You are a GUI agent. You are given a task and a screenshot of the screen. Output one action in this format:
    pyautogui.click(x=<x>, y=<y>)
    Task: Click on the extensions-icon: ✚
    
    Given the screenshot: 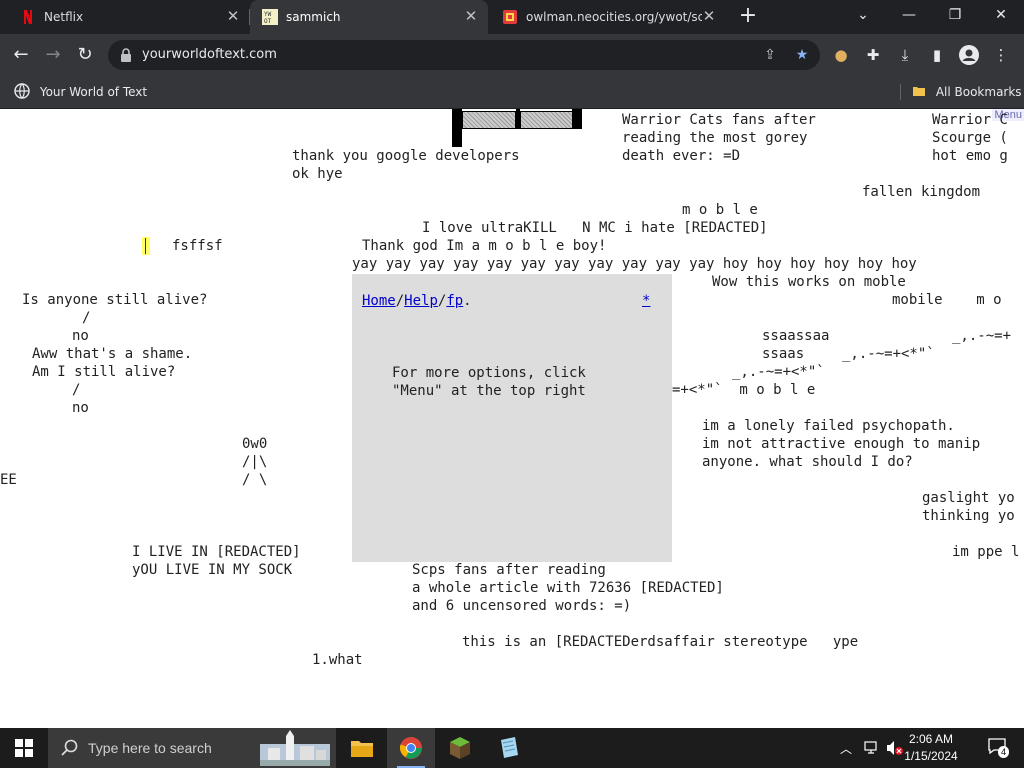 What is the action you would take?
    pyautogui.click(x=873, y=55)
    